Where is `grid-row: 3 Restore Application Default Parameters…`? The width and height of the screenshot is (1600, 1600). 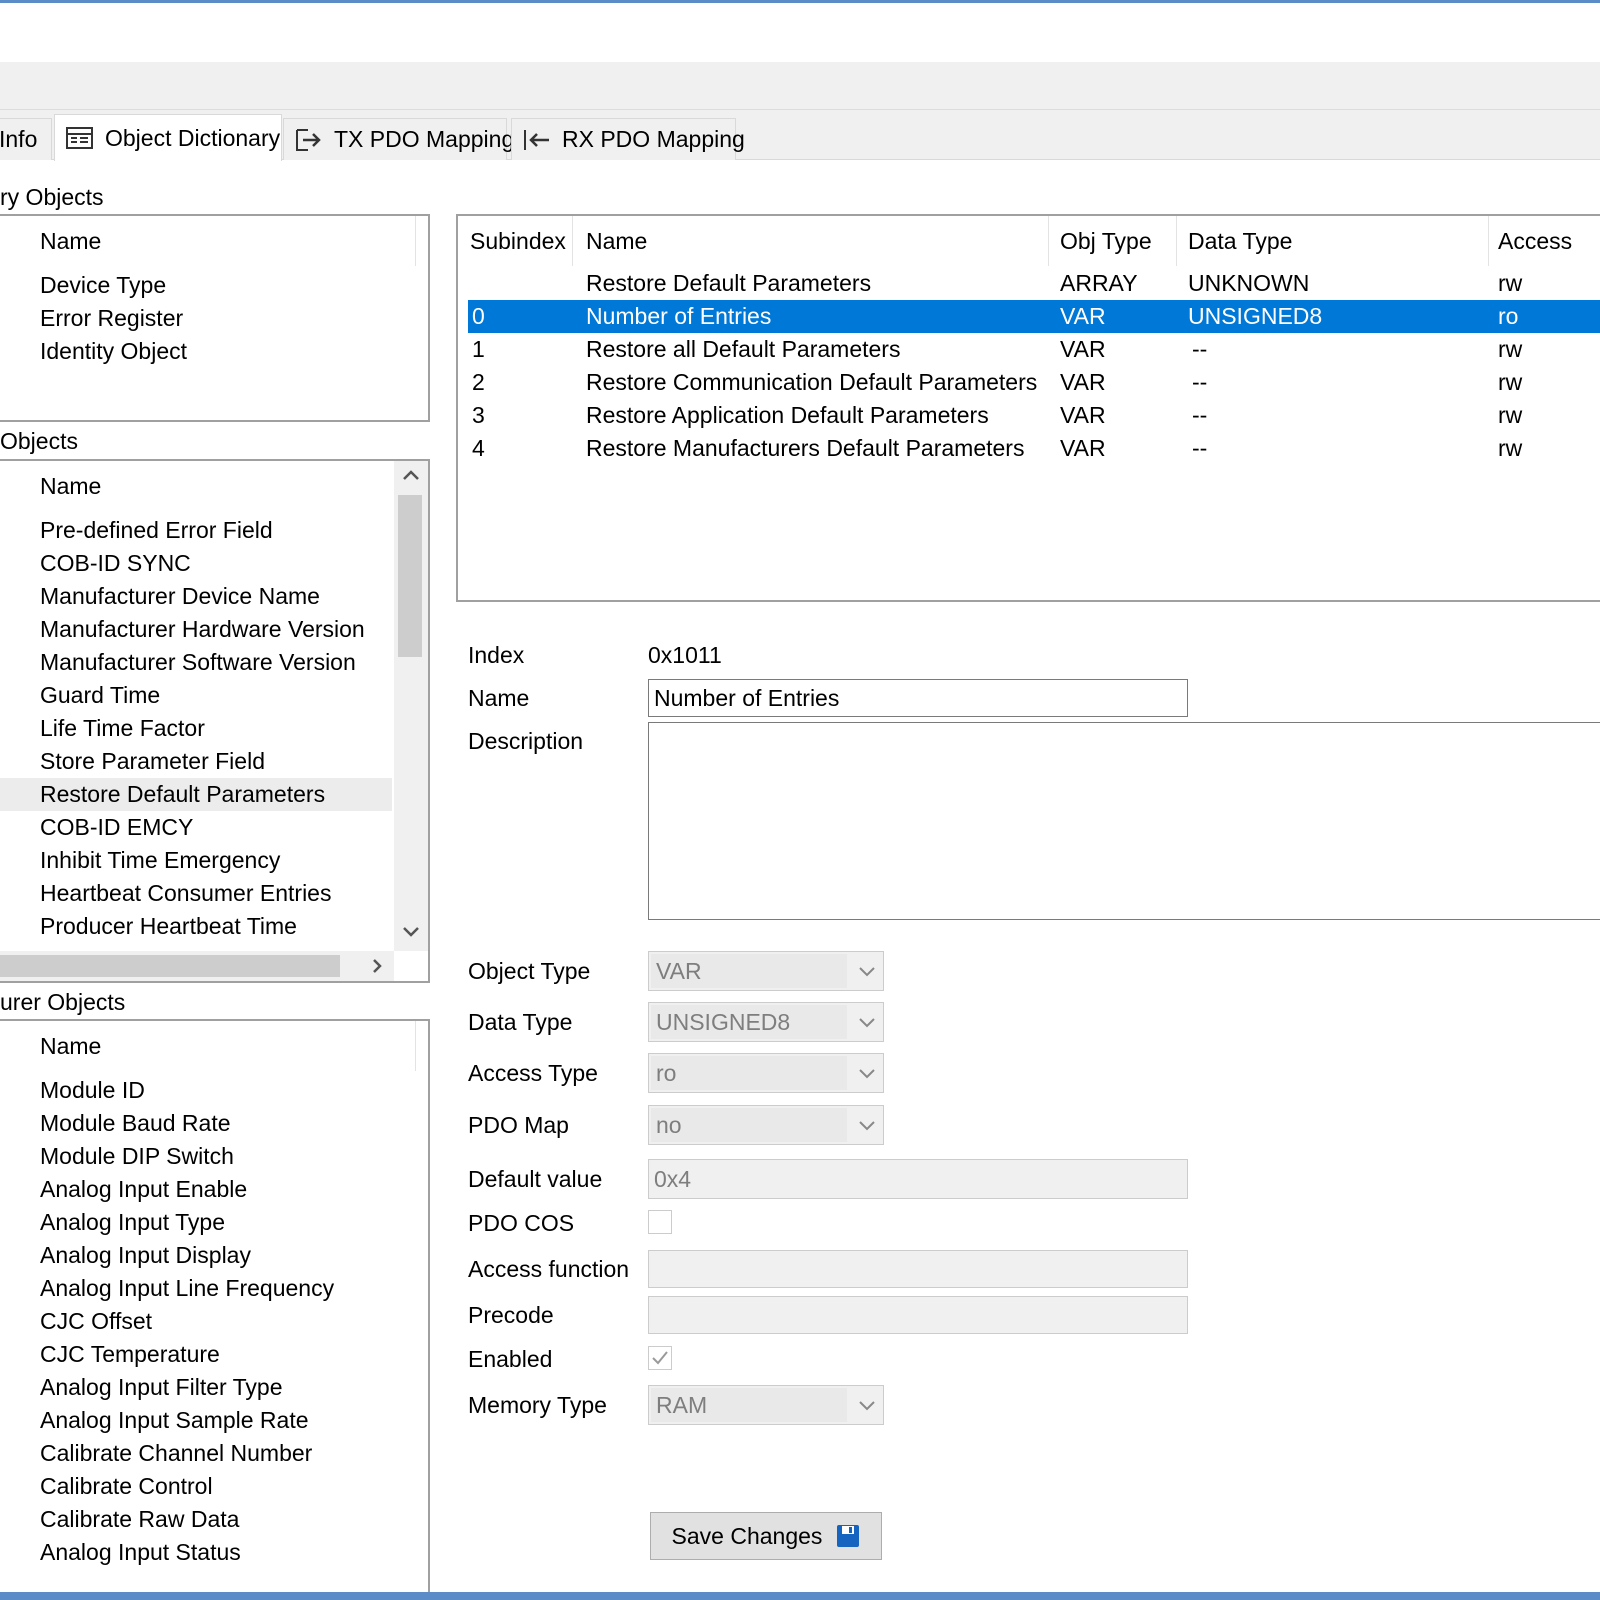 grid-row: 3 Restore Application Default Parameters… is located at coordinates (1034, 415).